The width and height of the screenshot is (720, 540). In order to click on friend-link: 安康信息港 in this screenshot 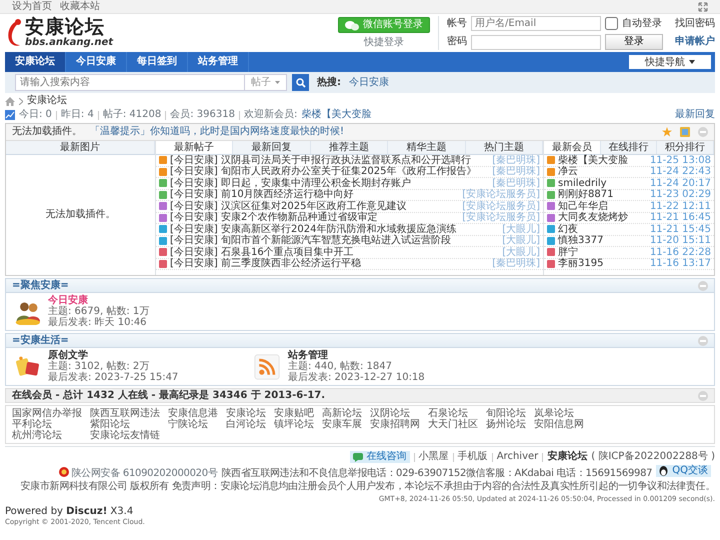, I will do `click(193, 413)`.